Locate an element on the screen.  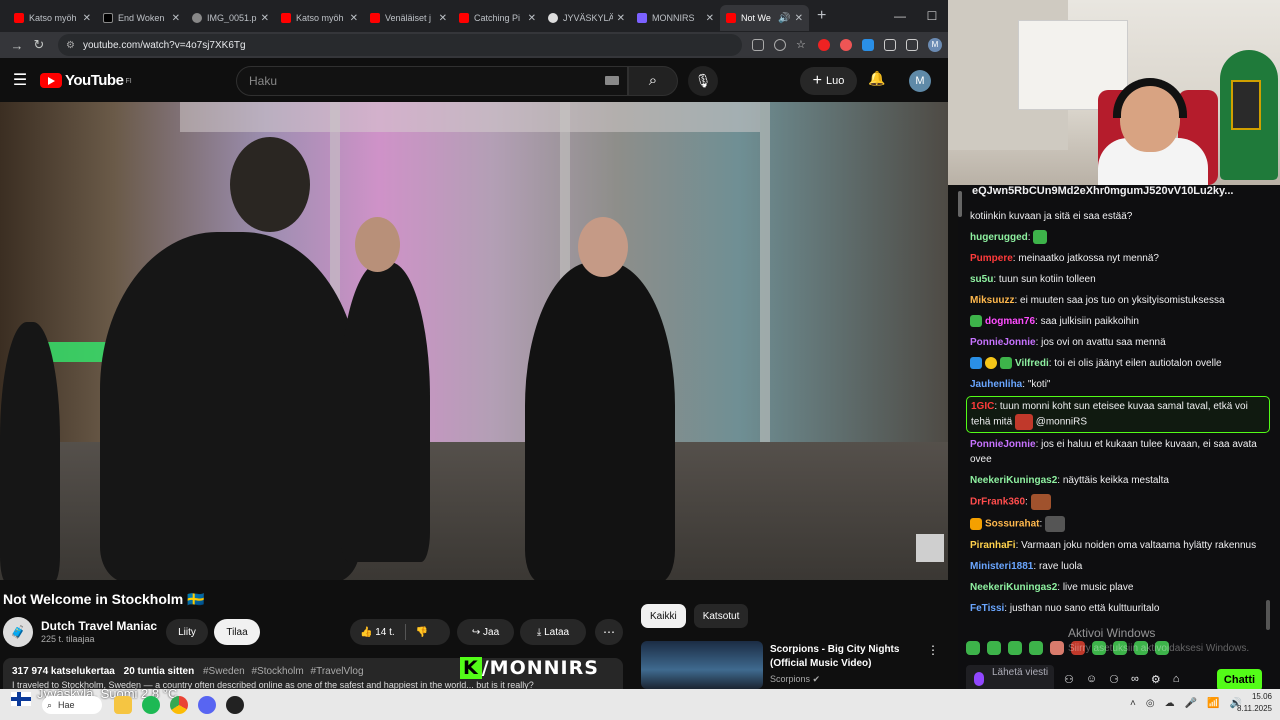
more-actions-button: ⋯ is located at coordinates (609, 632).